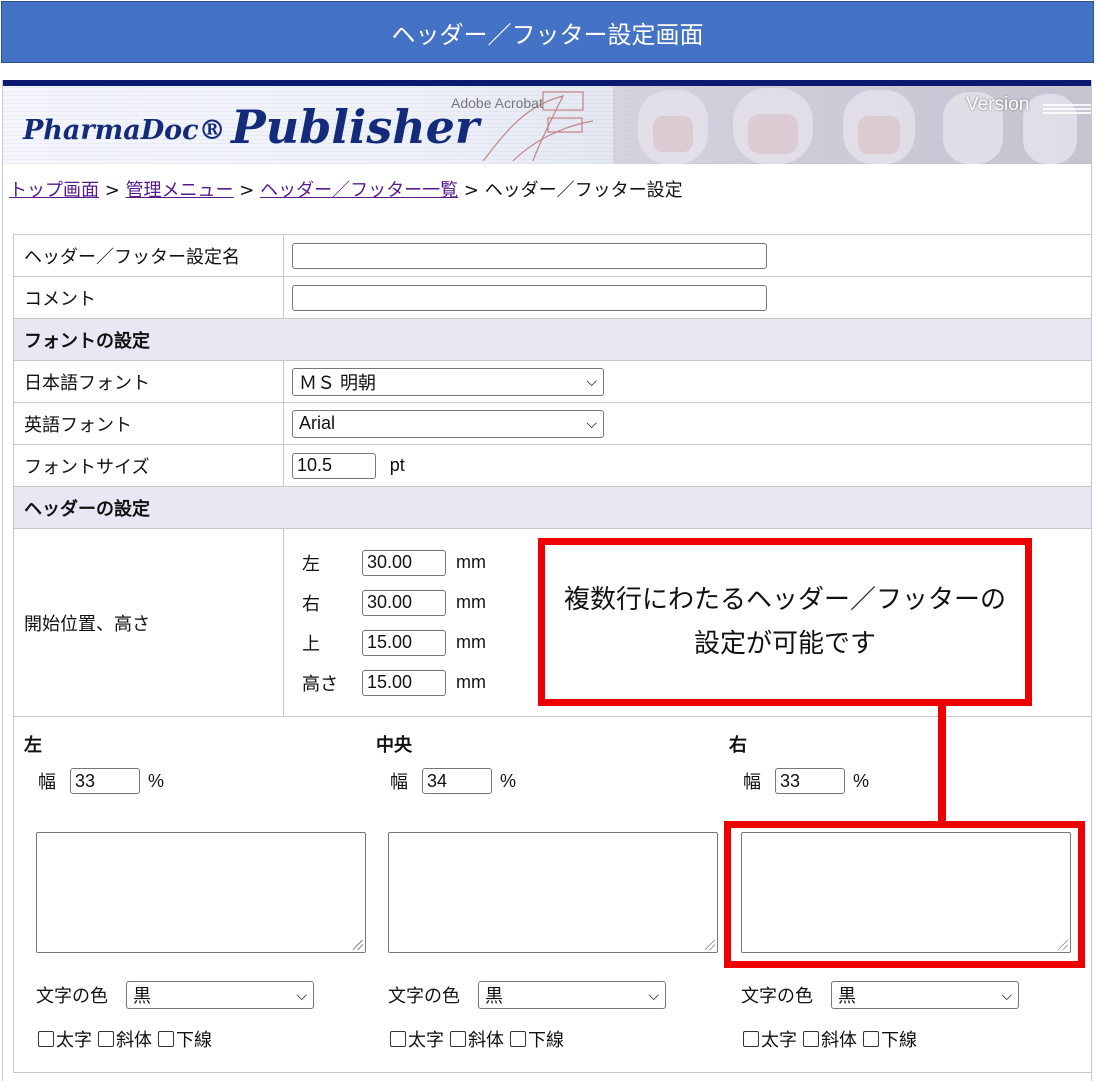  I want to click on slide-title: ヘッダー／フッター設定画面, so click(547, 32).